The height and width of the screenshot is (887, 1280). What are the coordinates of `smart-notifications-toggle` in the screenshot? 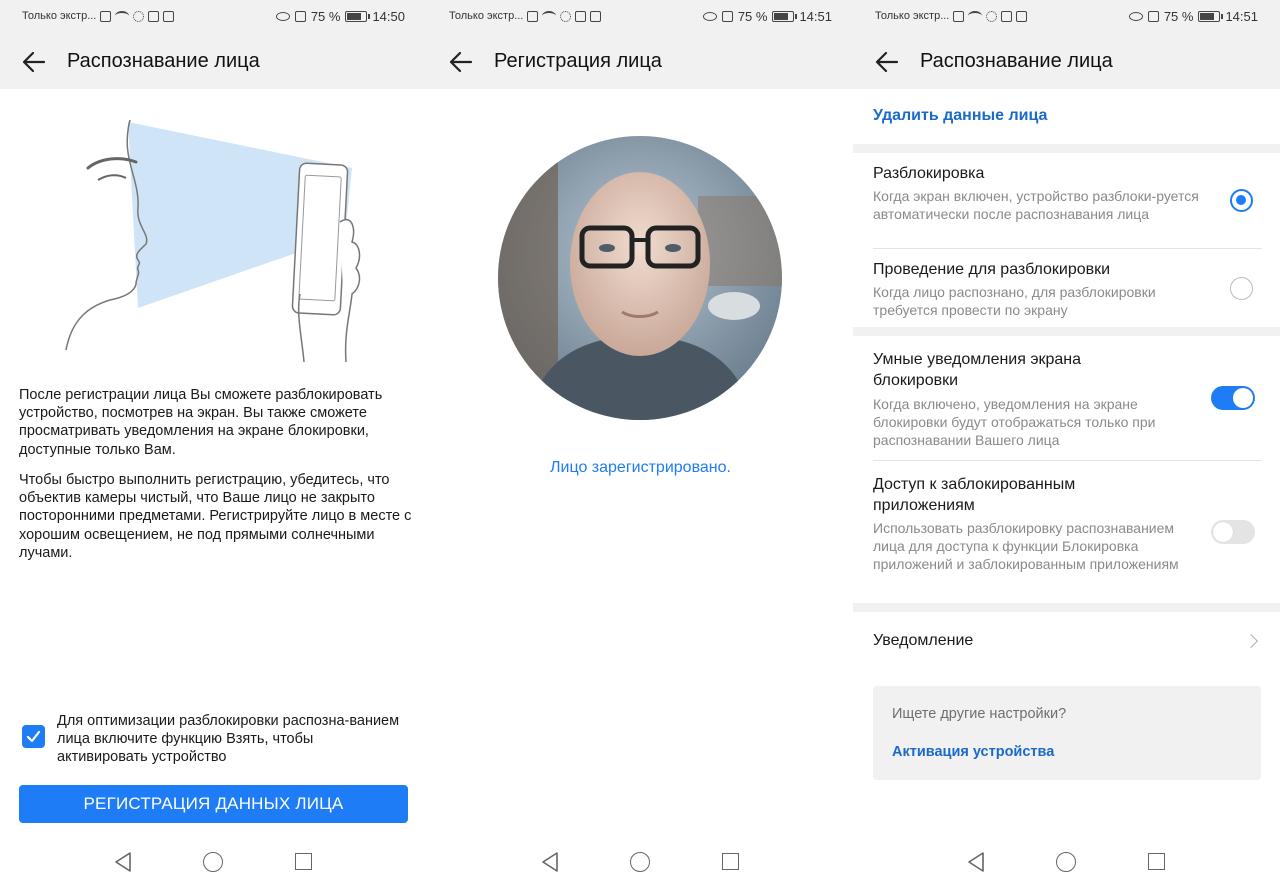 It's located at (1233, 398).